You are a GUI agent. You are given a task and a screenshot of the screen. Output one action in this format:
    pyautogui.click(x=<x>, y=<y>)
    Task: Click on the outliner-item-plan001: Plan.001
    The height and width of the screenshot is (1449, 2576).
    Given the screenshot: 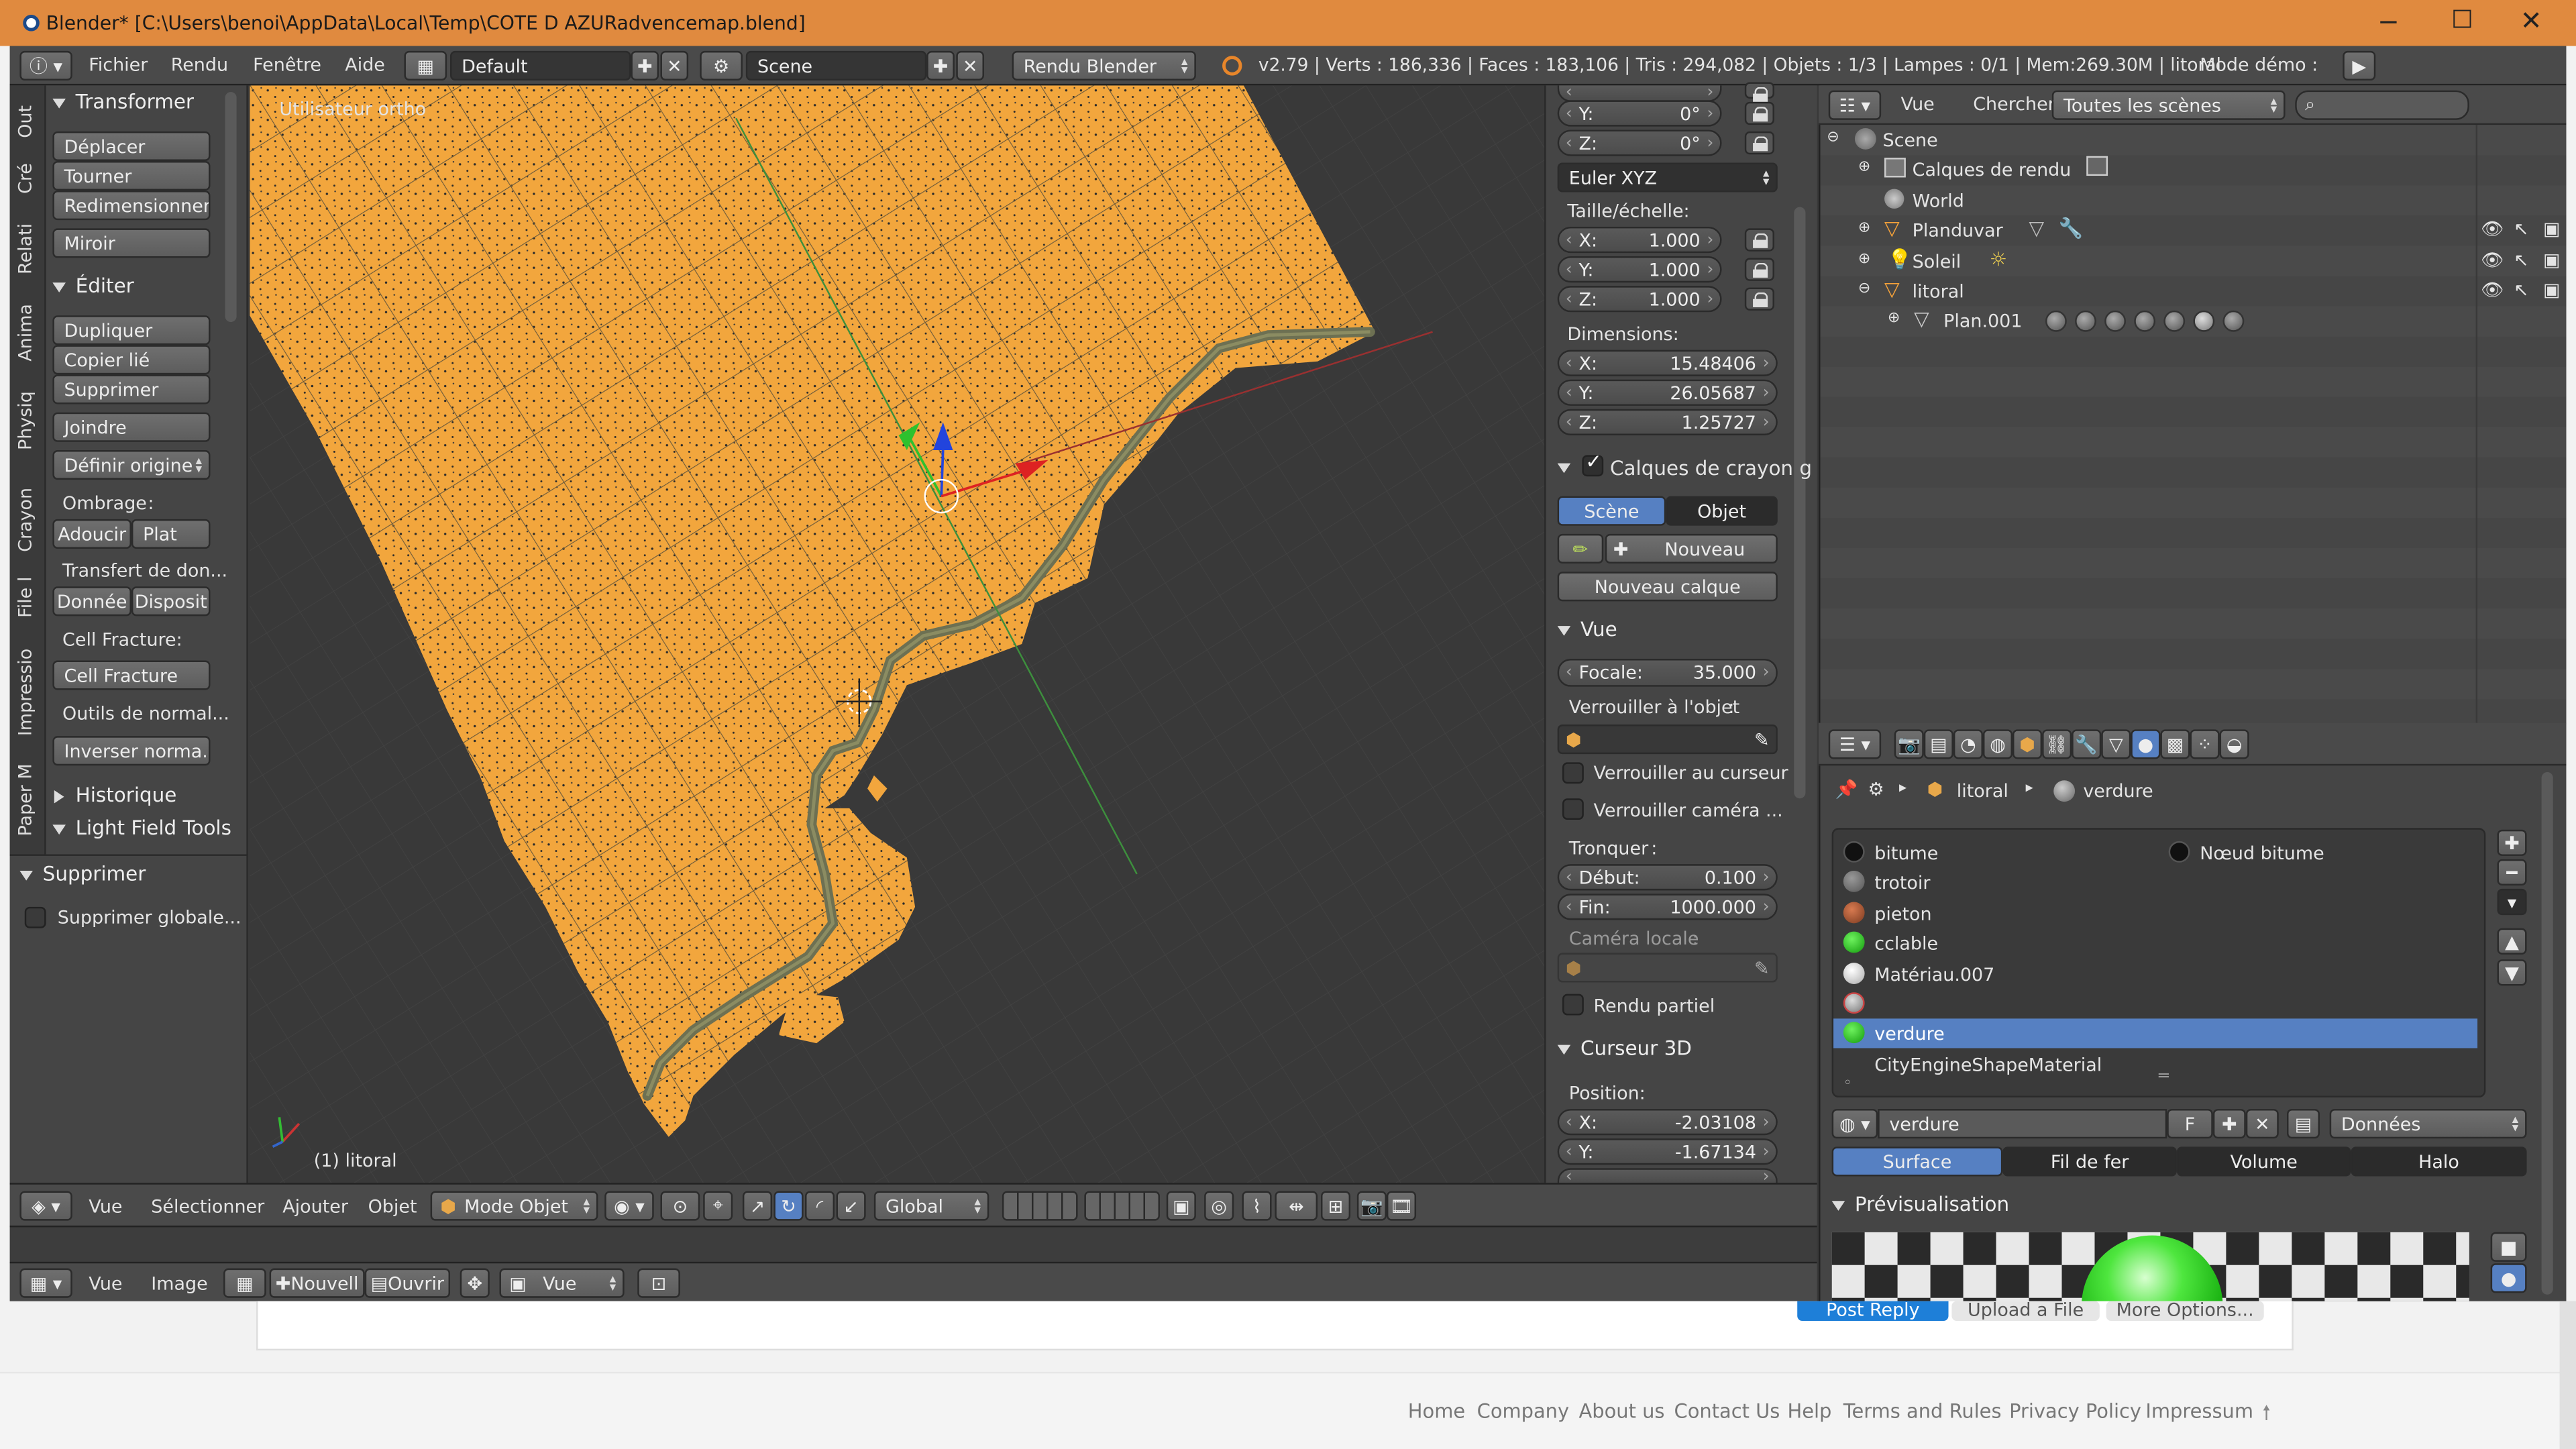 What is the action you would take?
    pyautogui.click(x=1982, y=321)
    